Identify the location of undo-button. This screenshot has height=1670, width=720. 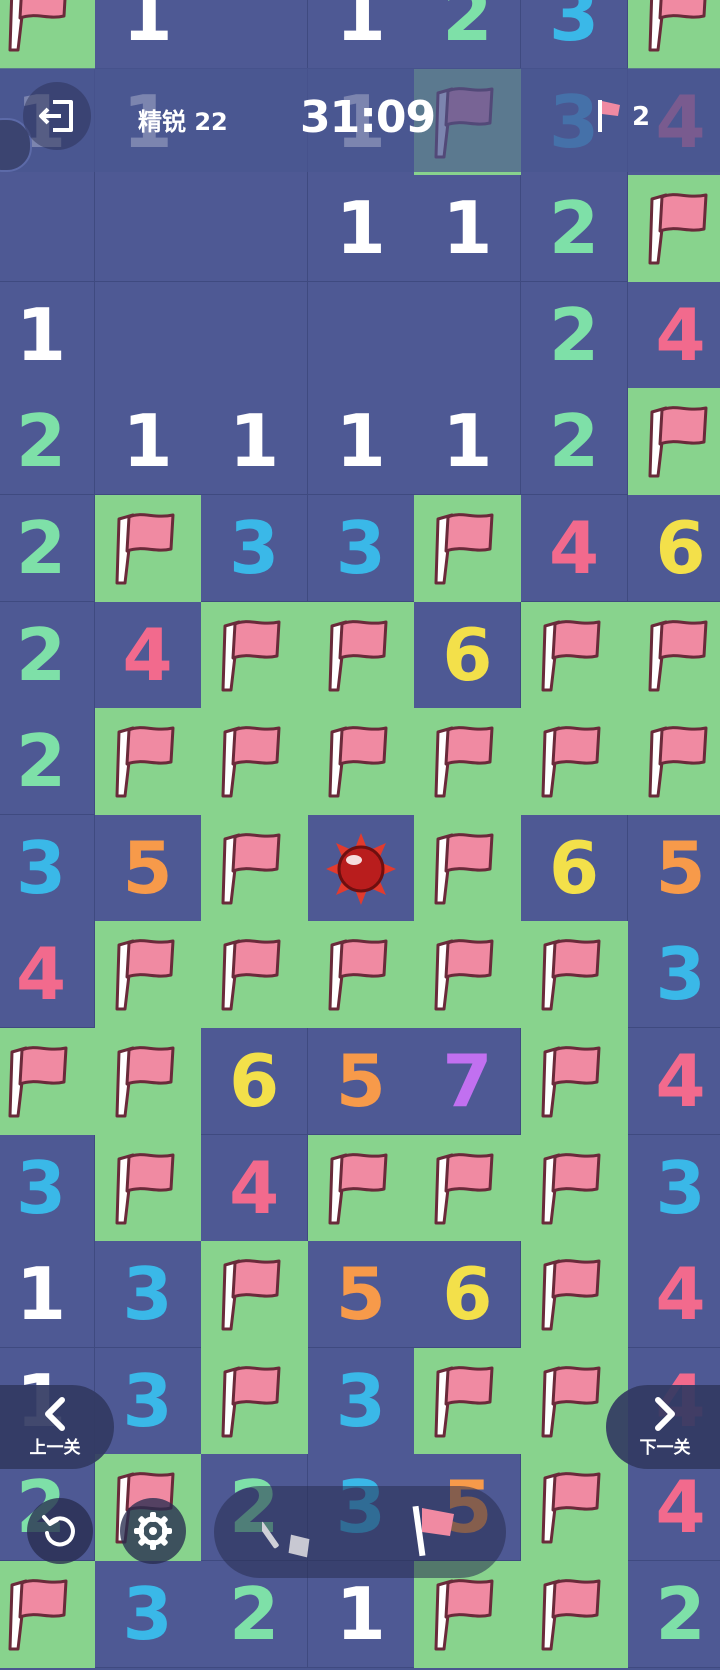
(60, 1531).